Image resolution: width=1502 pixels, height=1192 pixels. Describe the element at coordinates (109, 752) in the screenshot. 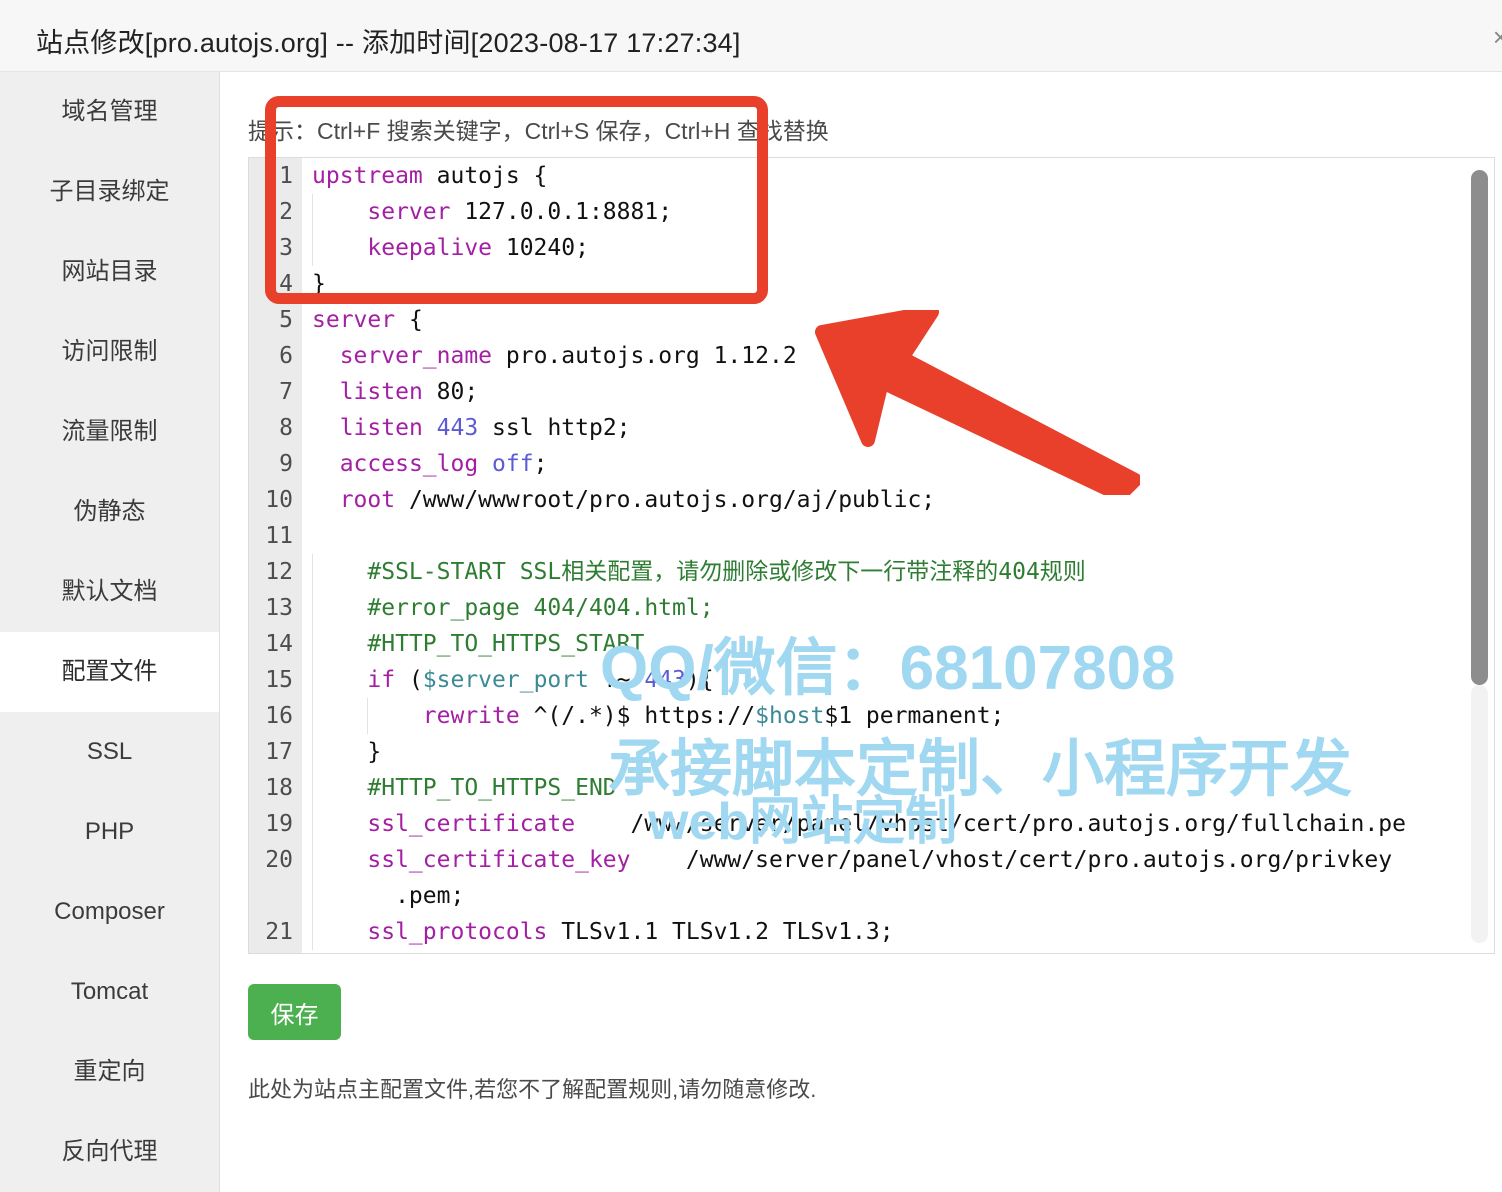

I see `sidebar-item-8: SSL` at that location.